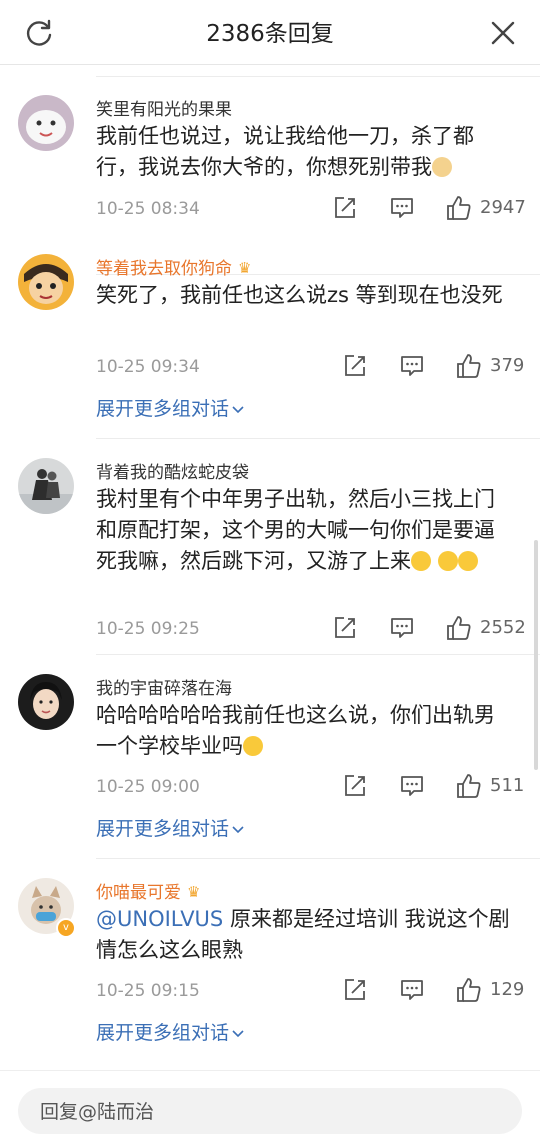 Image resolution: width=540 pixels, height=1145 pixels. I want to click on comment-text: 笑死了，我前任也这么说zs 等到现在也没死, so click(299, 295).